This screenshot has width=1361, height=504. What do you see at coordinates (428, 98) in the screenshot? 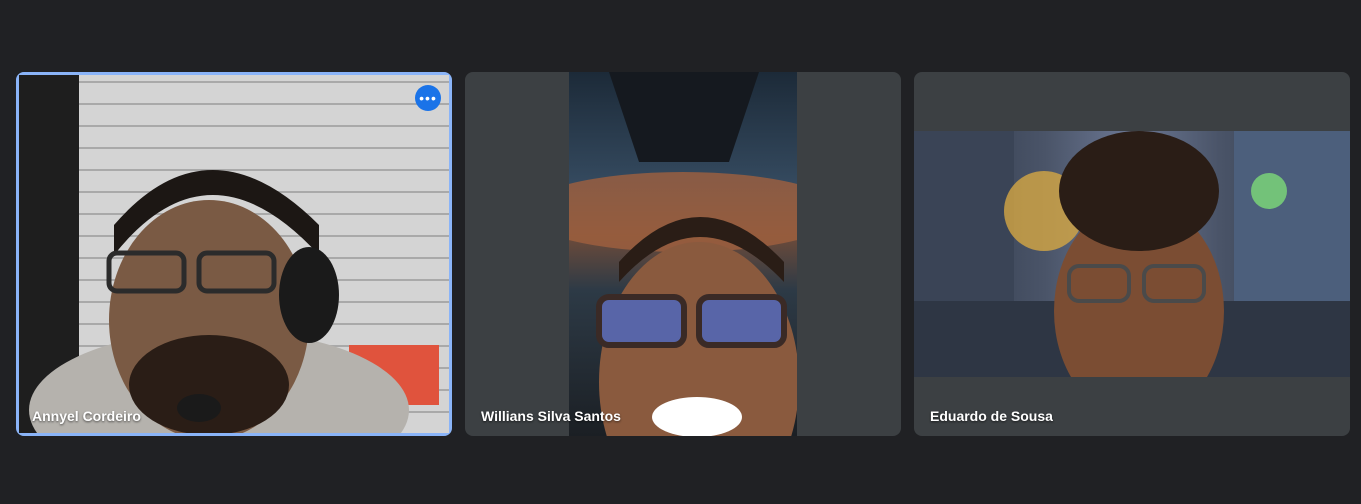
I see `more-options-icon: •••` at bounding box center [428, 98].